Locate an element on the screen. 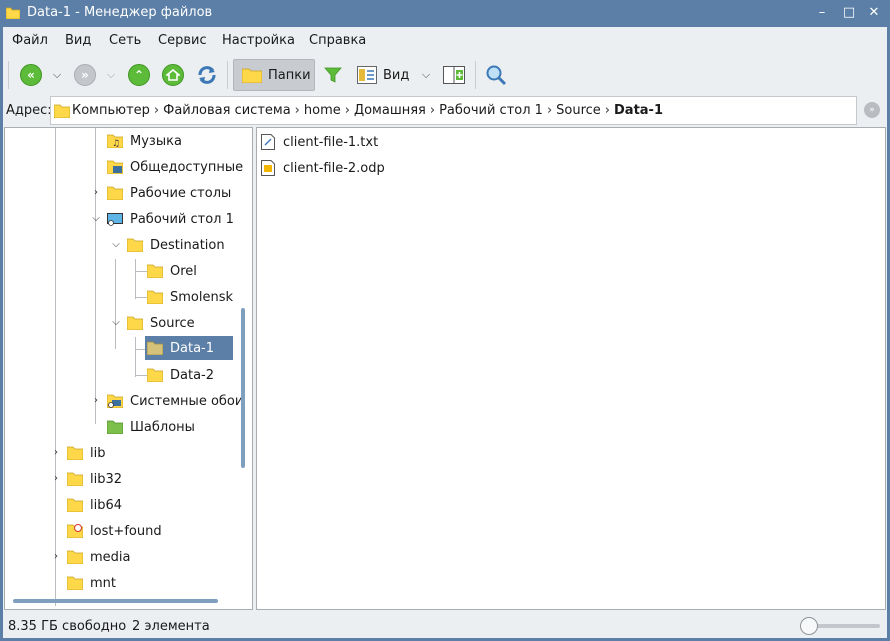  split-view-button is located at coordinates (454, 75).